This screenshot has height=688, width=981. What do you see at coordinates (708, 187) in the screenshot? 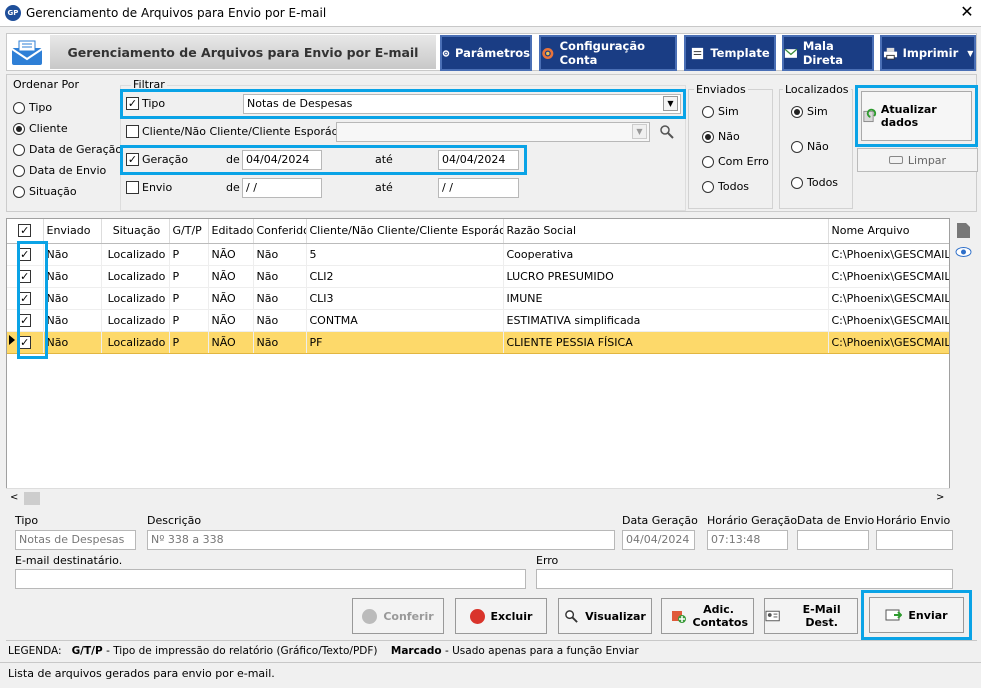
I see `enviados-todos-radio` at bounding box center [708, 187].